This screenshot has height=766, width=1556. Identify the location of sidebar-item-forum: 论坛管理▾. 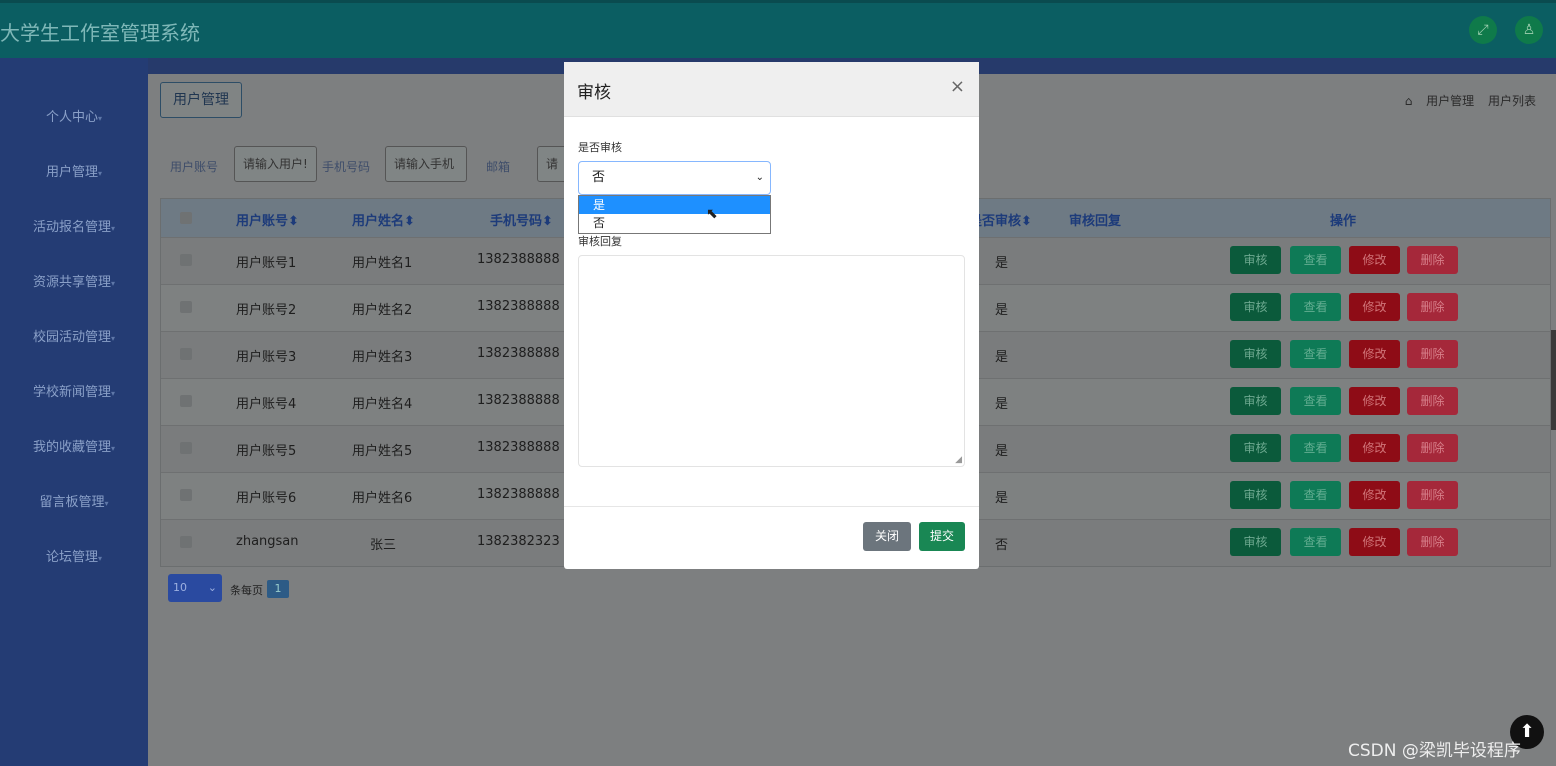
(74, 555).